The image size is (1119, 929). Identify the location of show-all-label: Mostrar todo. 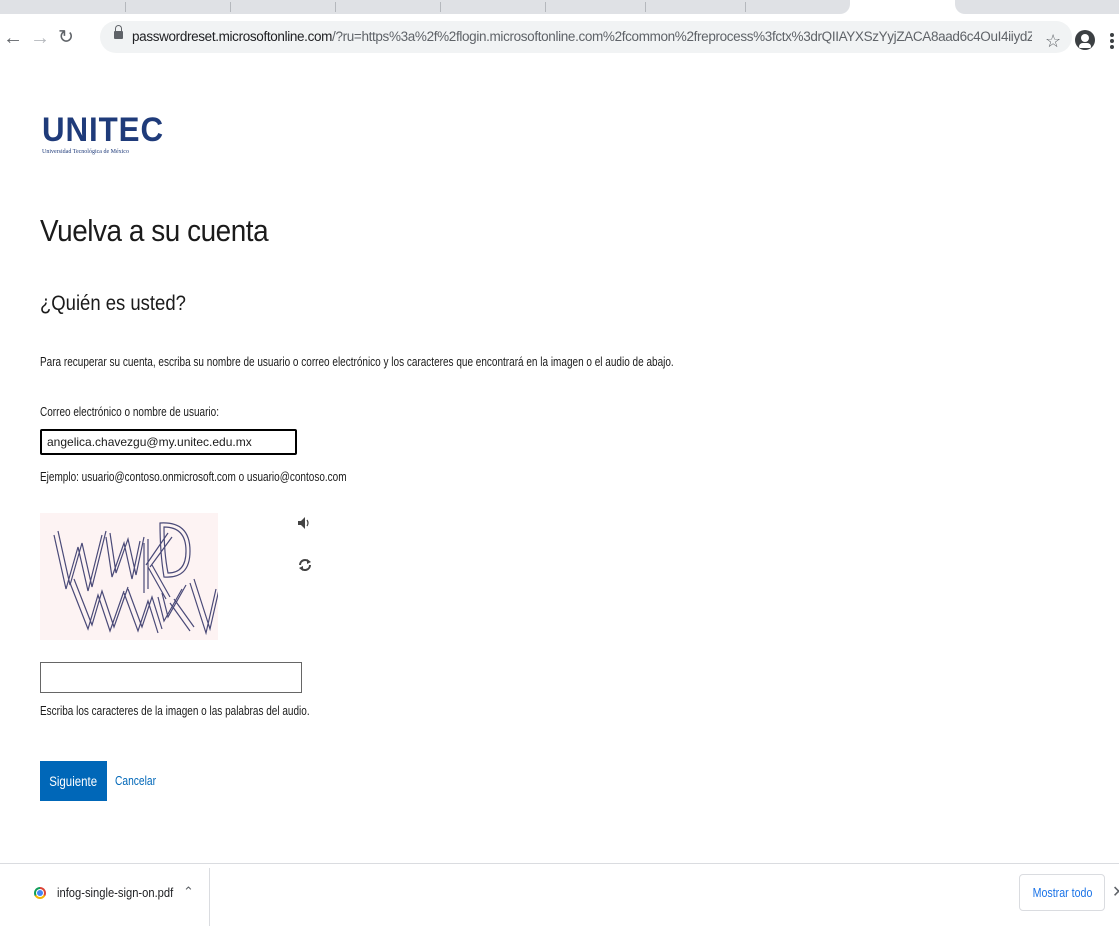
(1062, 892).